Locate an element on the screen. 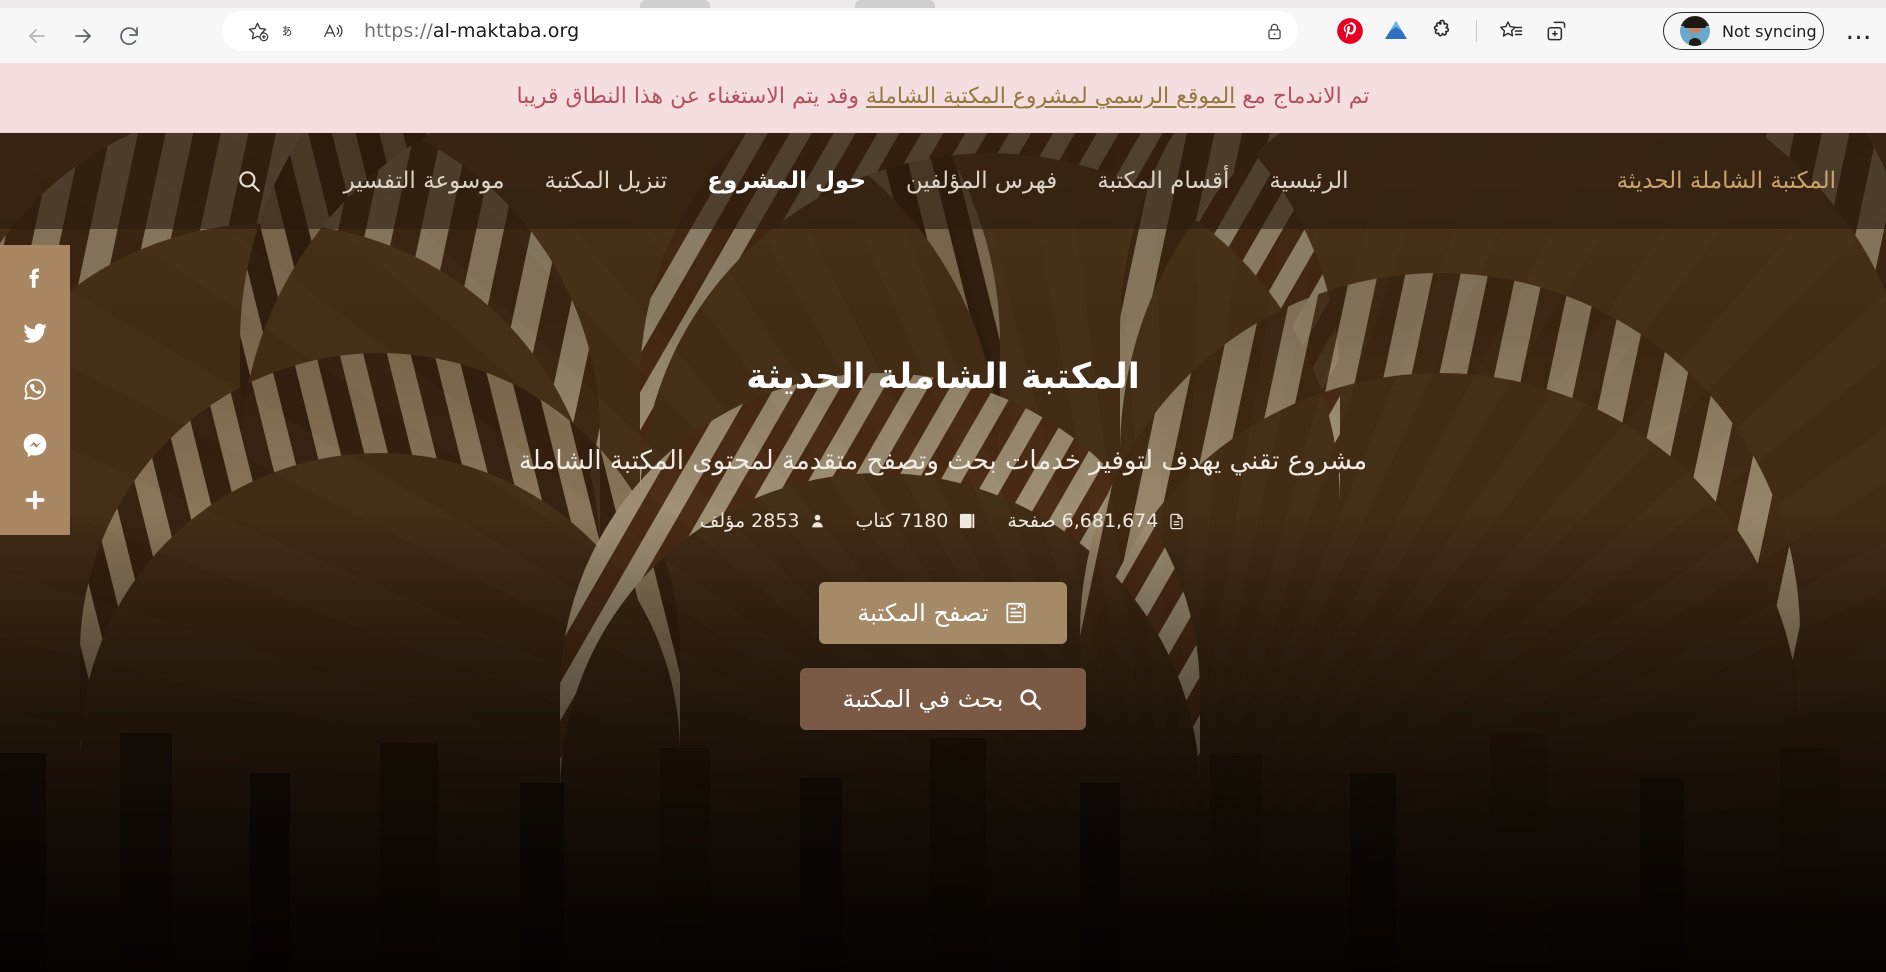 The height and width of the screenshot is (972, 1886). url-text: https://al-maktaba.org is located at coordinates (814, 31).